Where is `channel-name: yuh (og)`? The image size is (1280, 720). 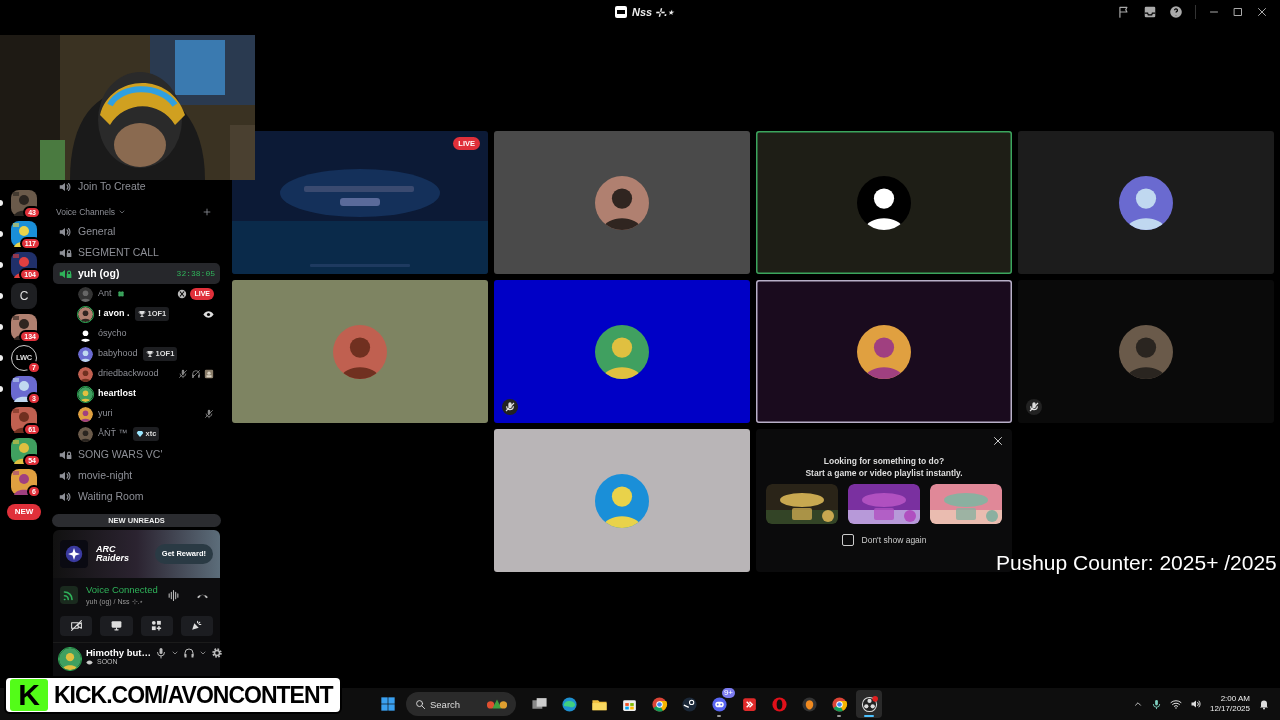 channel-name: yuh (og) is located at coordinates (99, 273).